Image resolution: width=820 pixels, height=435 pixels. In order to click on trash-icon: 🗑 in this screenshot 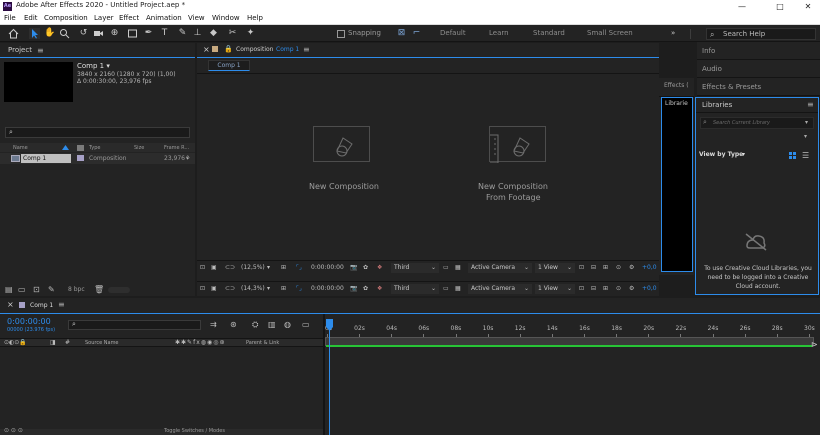, I will do `click(99, 289)`.